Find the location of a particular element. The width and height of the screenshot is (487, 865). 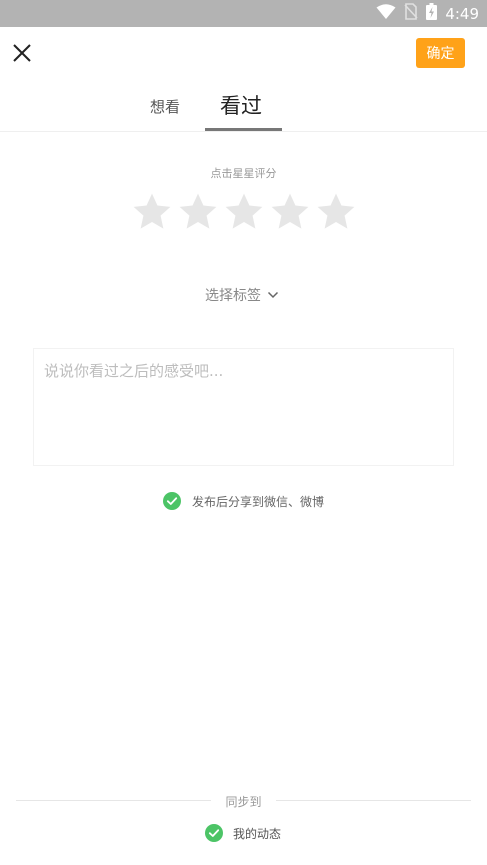

close-button is located at coordinates (22, 53).